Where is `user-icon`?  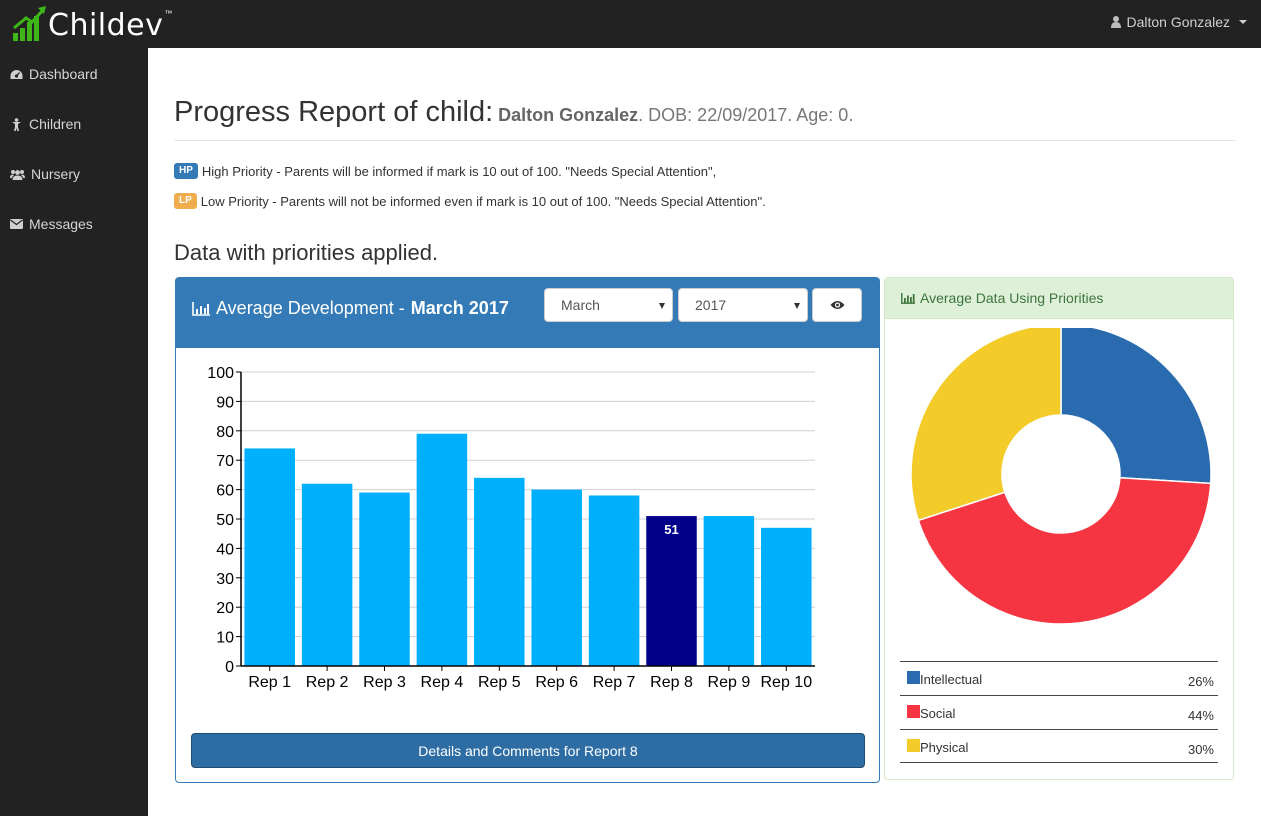 user-icon is located at coordinates (1116, 22).